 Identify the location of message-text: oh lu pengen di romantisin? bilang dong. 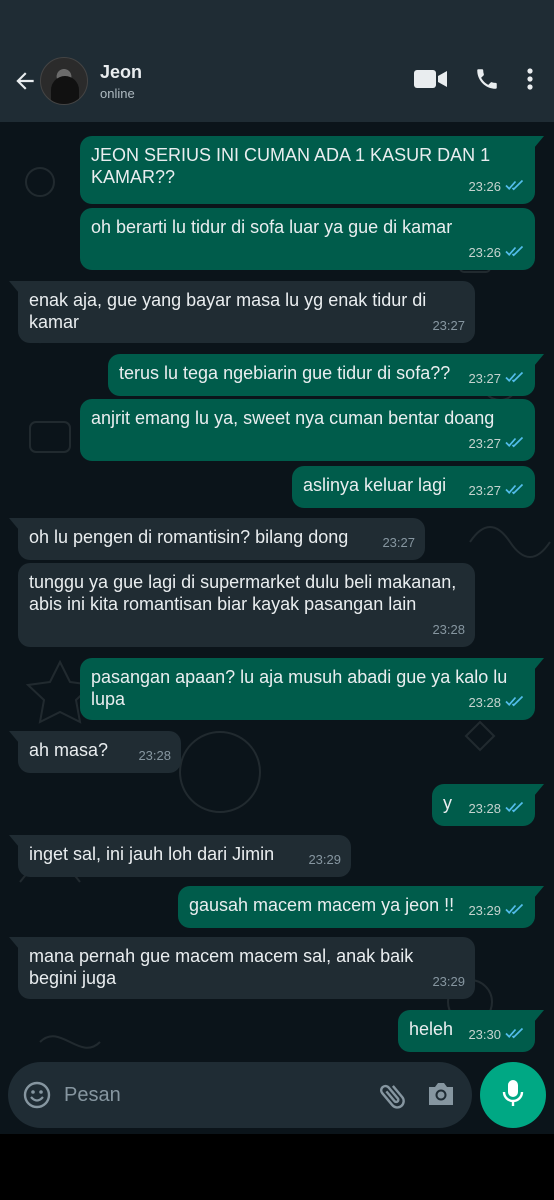
(189, 537).